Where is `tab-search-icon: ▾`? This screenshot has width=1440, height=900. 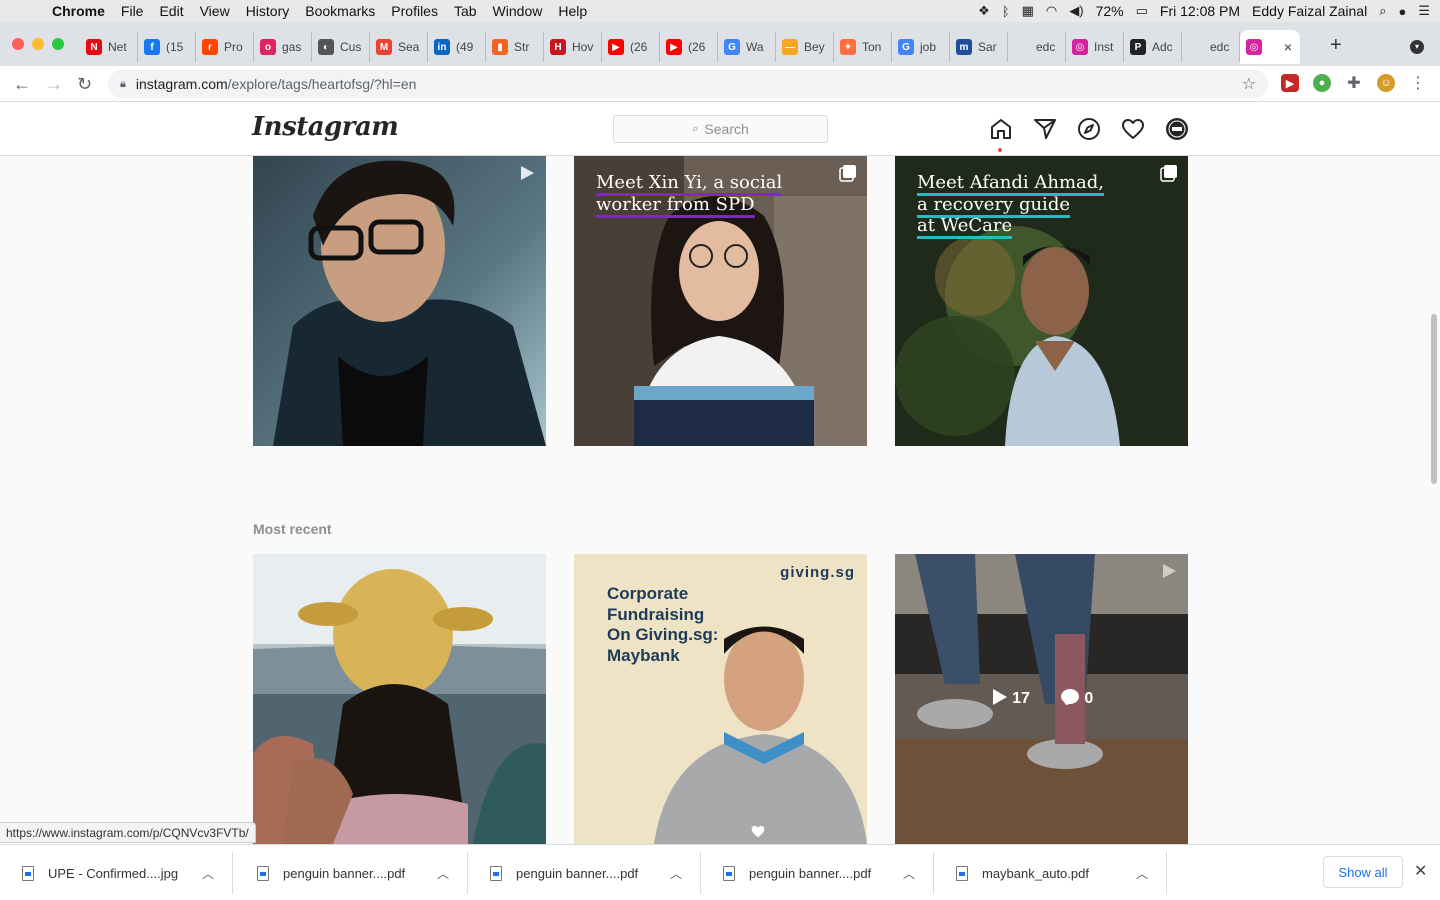
tab-search-icon: ▾ is located at coordinates (1417, 47).